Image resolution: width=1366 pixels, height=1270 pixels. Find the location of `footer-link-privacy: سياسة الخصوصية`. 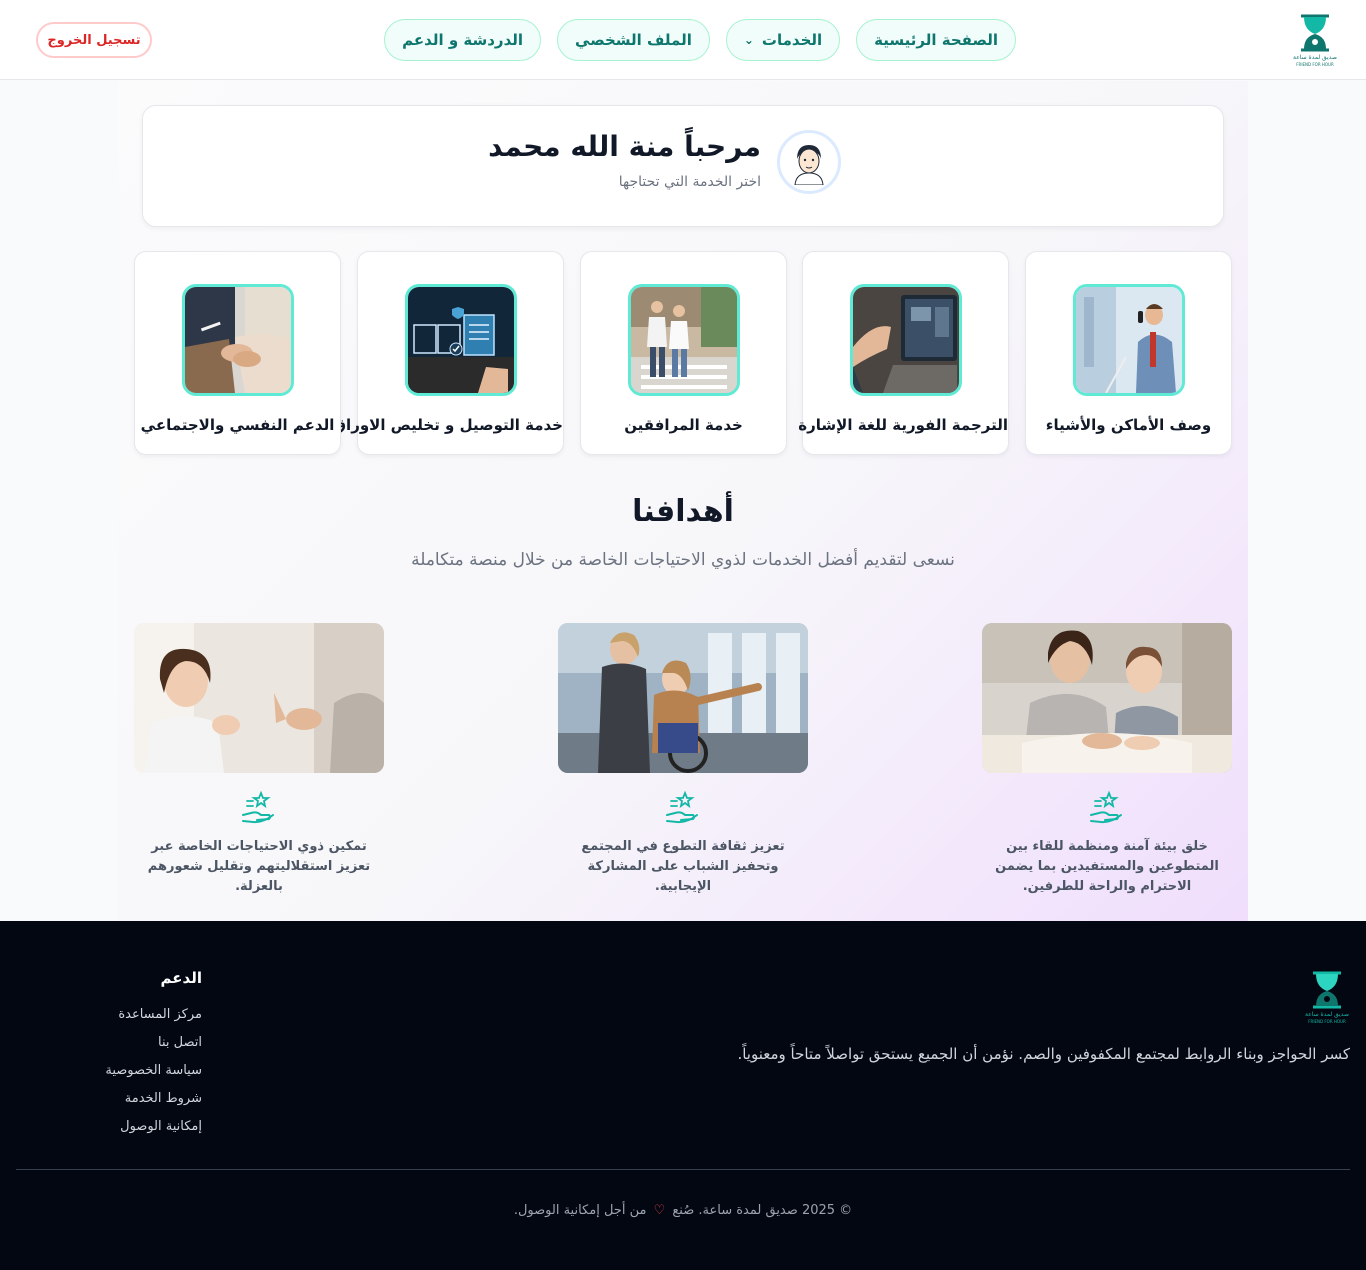

footer-link-privacy: سياسة الخصوصية is located at coordinates (131, 1071).